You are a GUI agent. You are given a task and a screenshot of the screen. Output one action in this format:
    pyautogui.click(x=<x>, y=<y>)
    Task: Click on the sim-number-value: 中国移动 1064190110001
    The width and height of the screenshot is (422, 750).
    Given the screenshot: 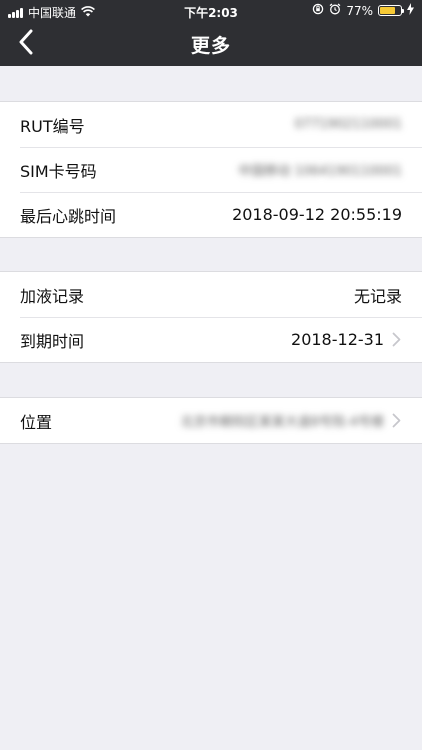 What is the action you would take?
    pyautogui.click(x=320, y=171)
    